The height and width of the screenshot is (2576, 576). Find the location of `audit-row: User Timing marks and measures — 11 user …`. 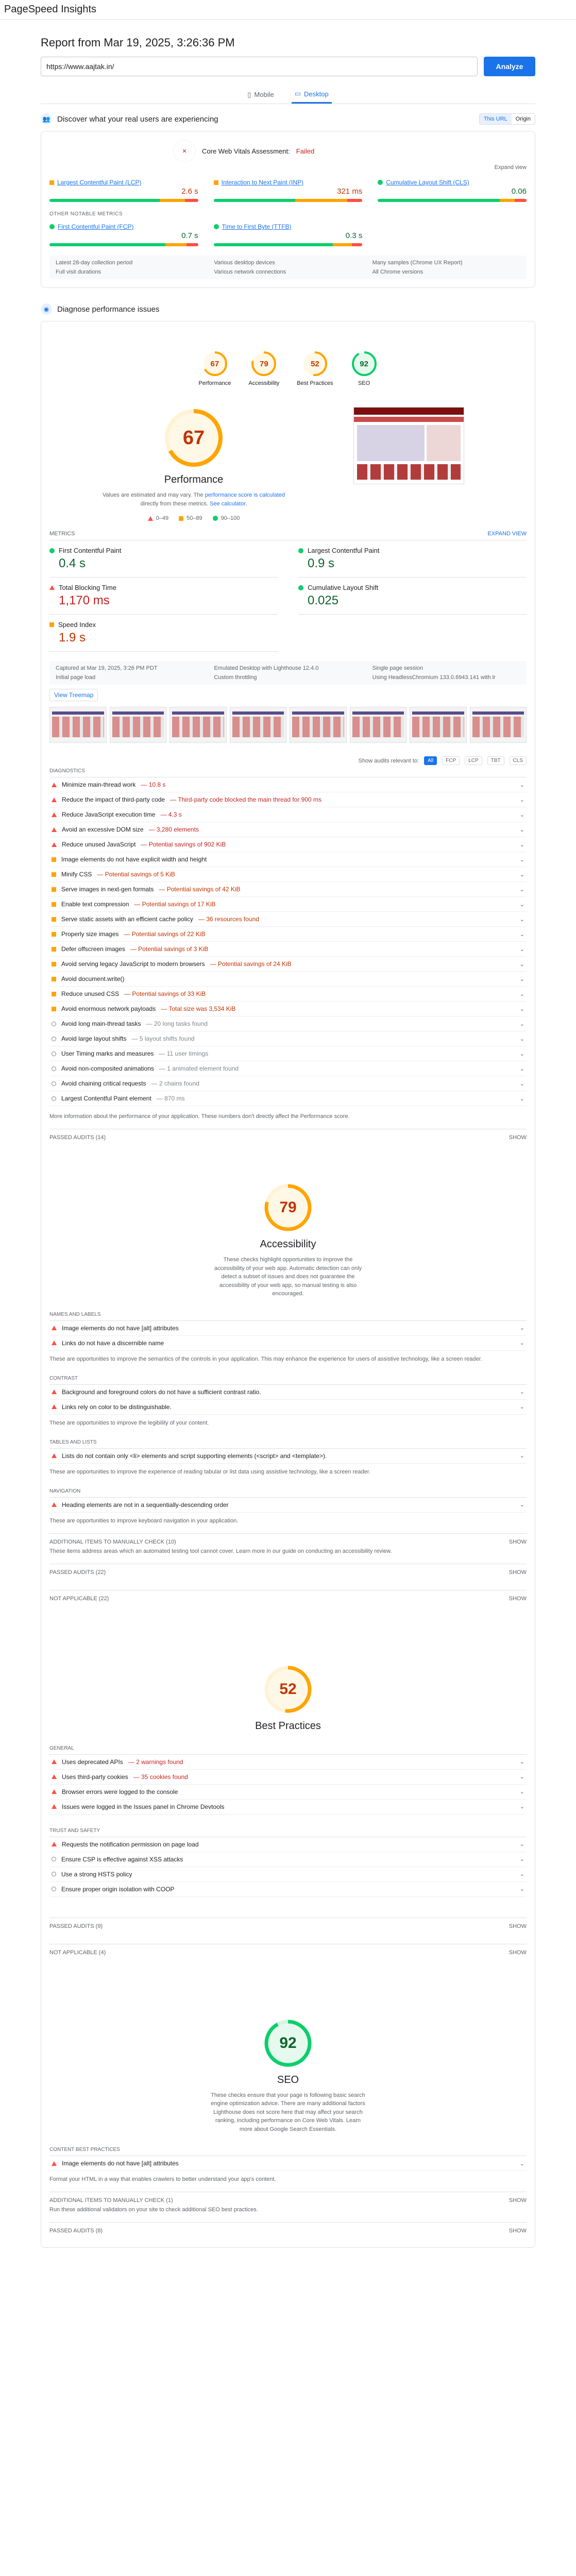

audit-row: User Timing marks and measures — 11 user … is located at coordinates (288, 1053).